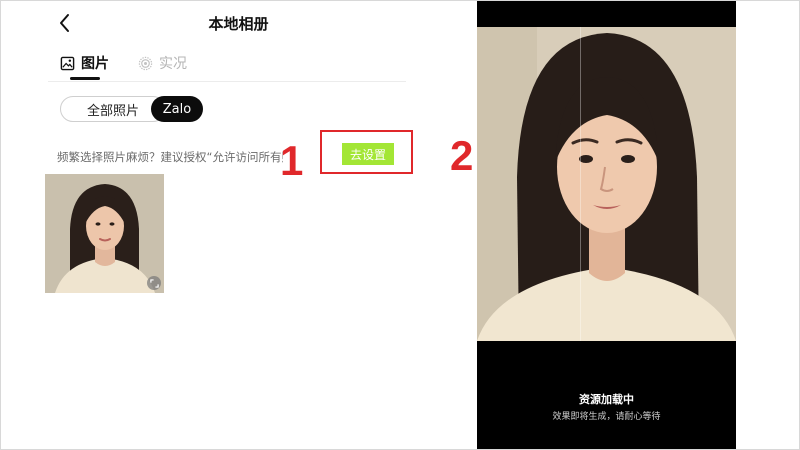 This screenshot has height=450, width=800. I want to click on annotation-marker-2: 2, so click(462, 155).